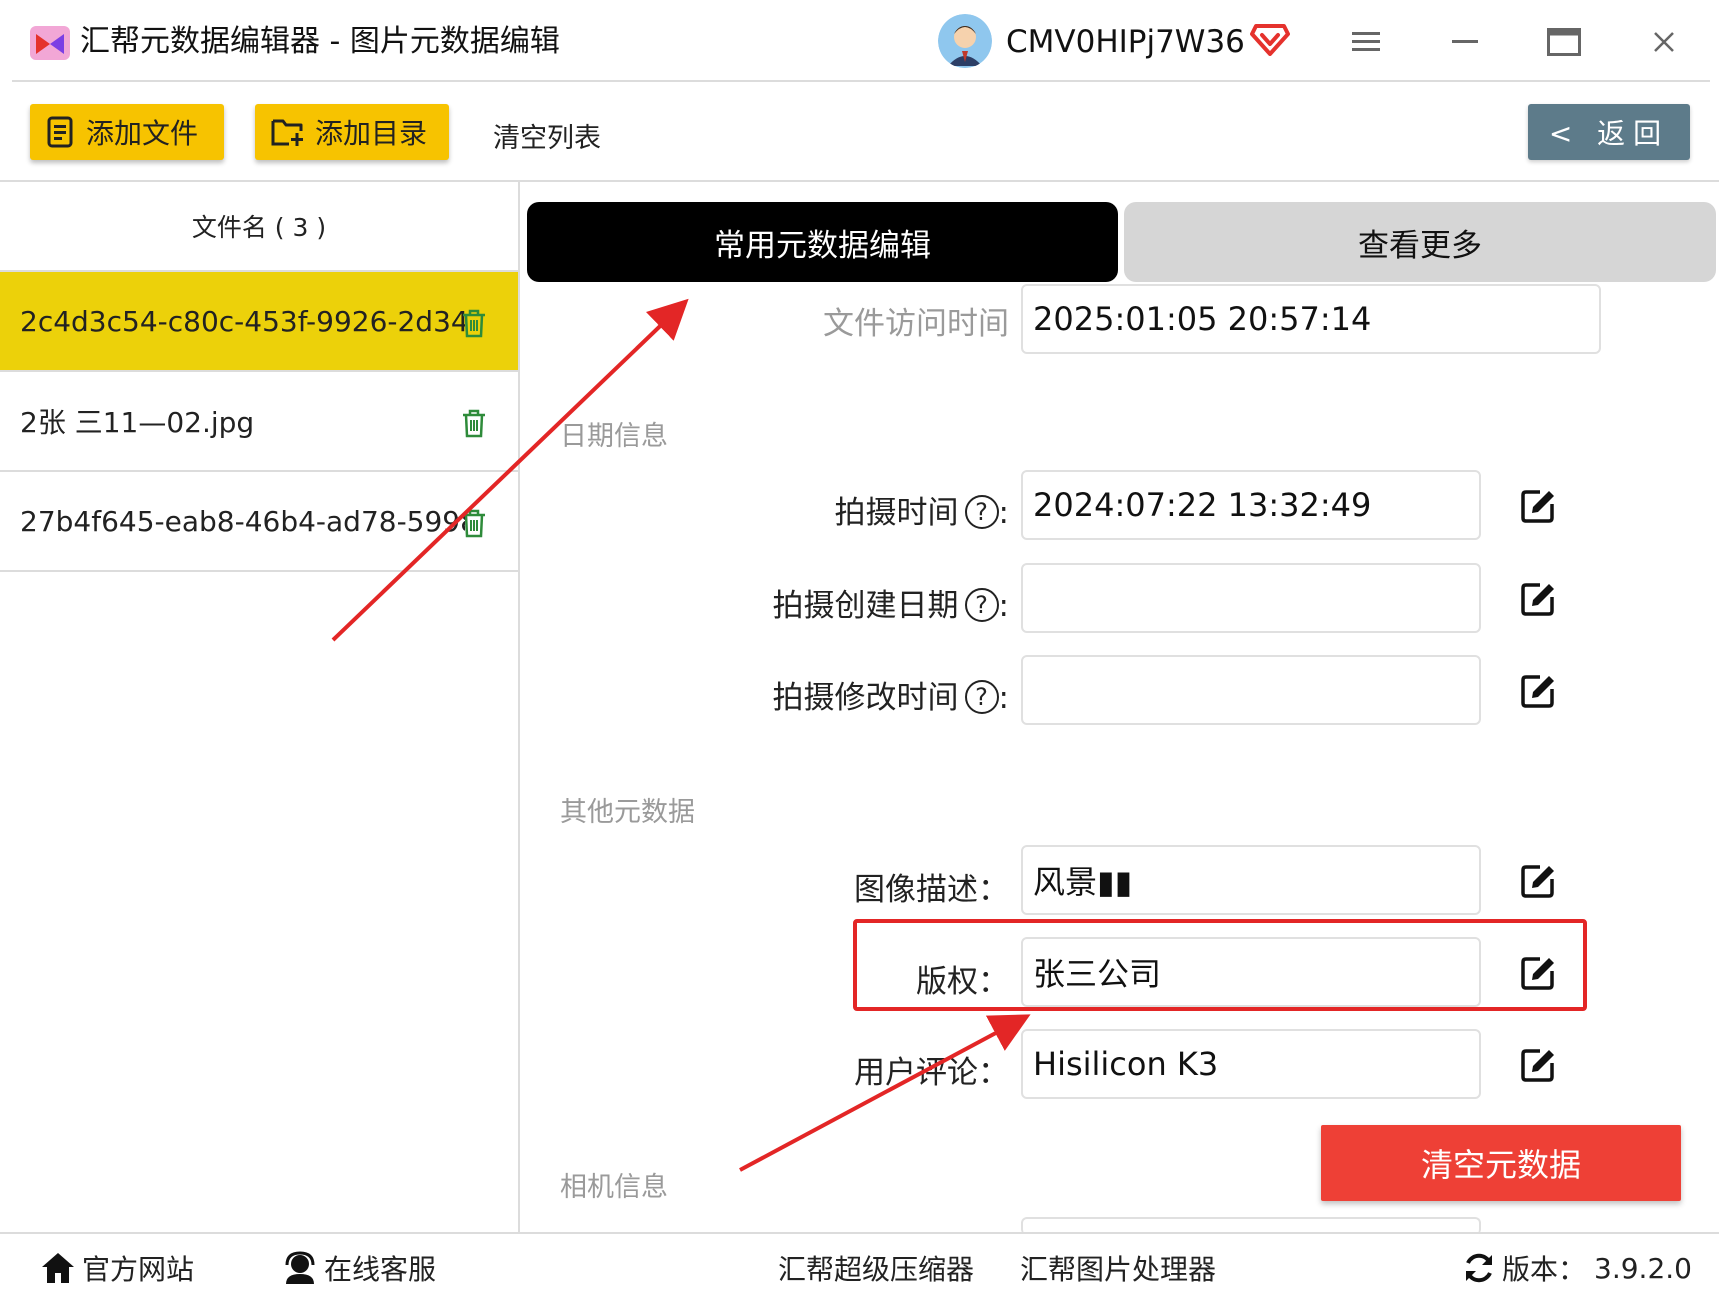  I want to click on other-section-title: 其他元数据, so click(627, 812).